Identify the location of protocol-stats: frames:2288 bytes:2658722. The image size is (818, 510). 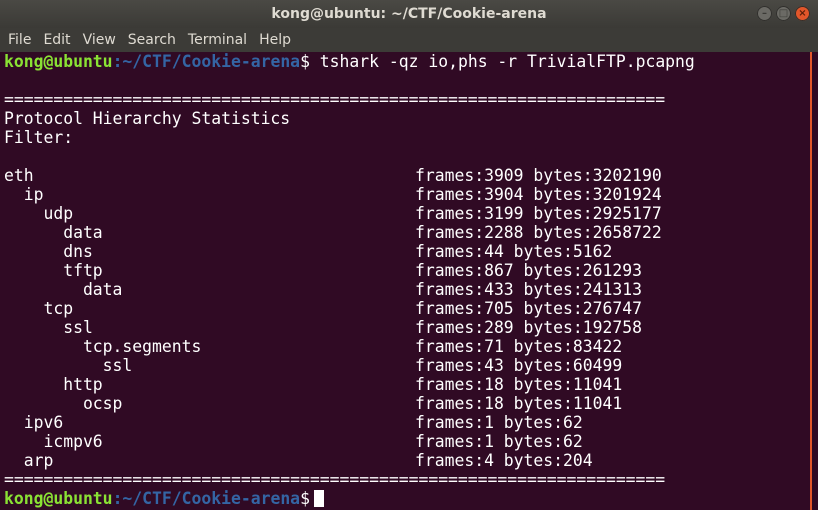
(538, 232).